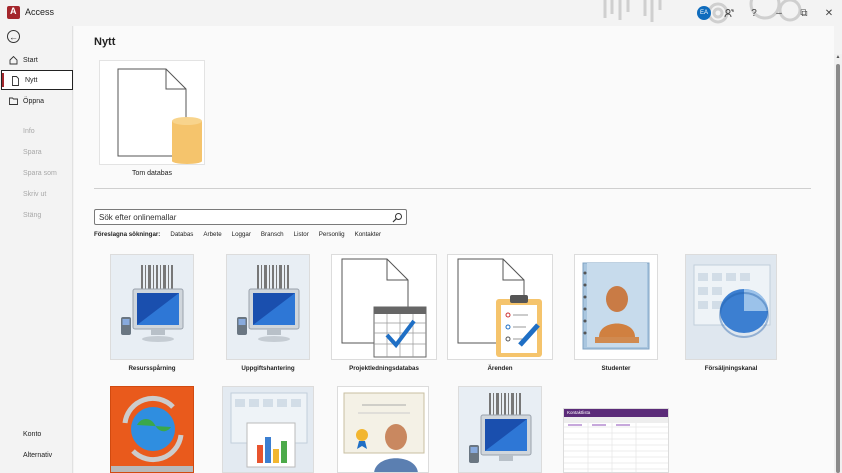 This screenshot has height=473, width=842. Describe the element at coordinates (368, 236) in the screenshot. I see `suggested-link-kontakter: Kontakter` at that location.